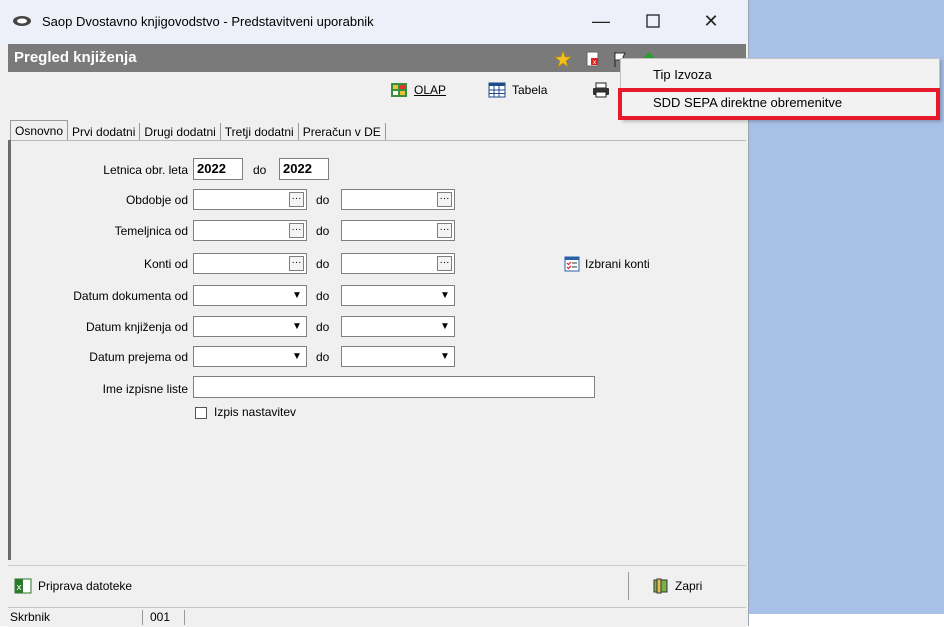 The width and height of the screenshot is (944, 627). I want to click on olap-button: OLAP, so click(418, 90).